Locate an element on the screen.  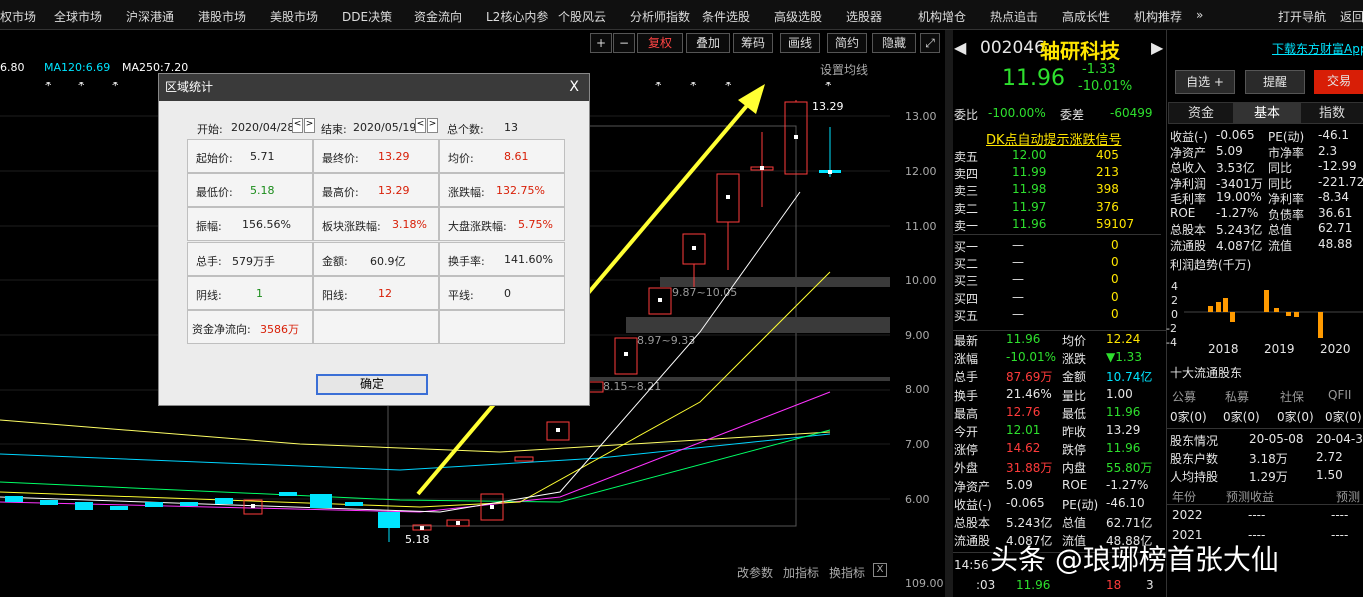
fuquan-button: 复权 is located at coordinates (660, 43).